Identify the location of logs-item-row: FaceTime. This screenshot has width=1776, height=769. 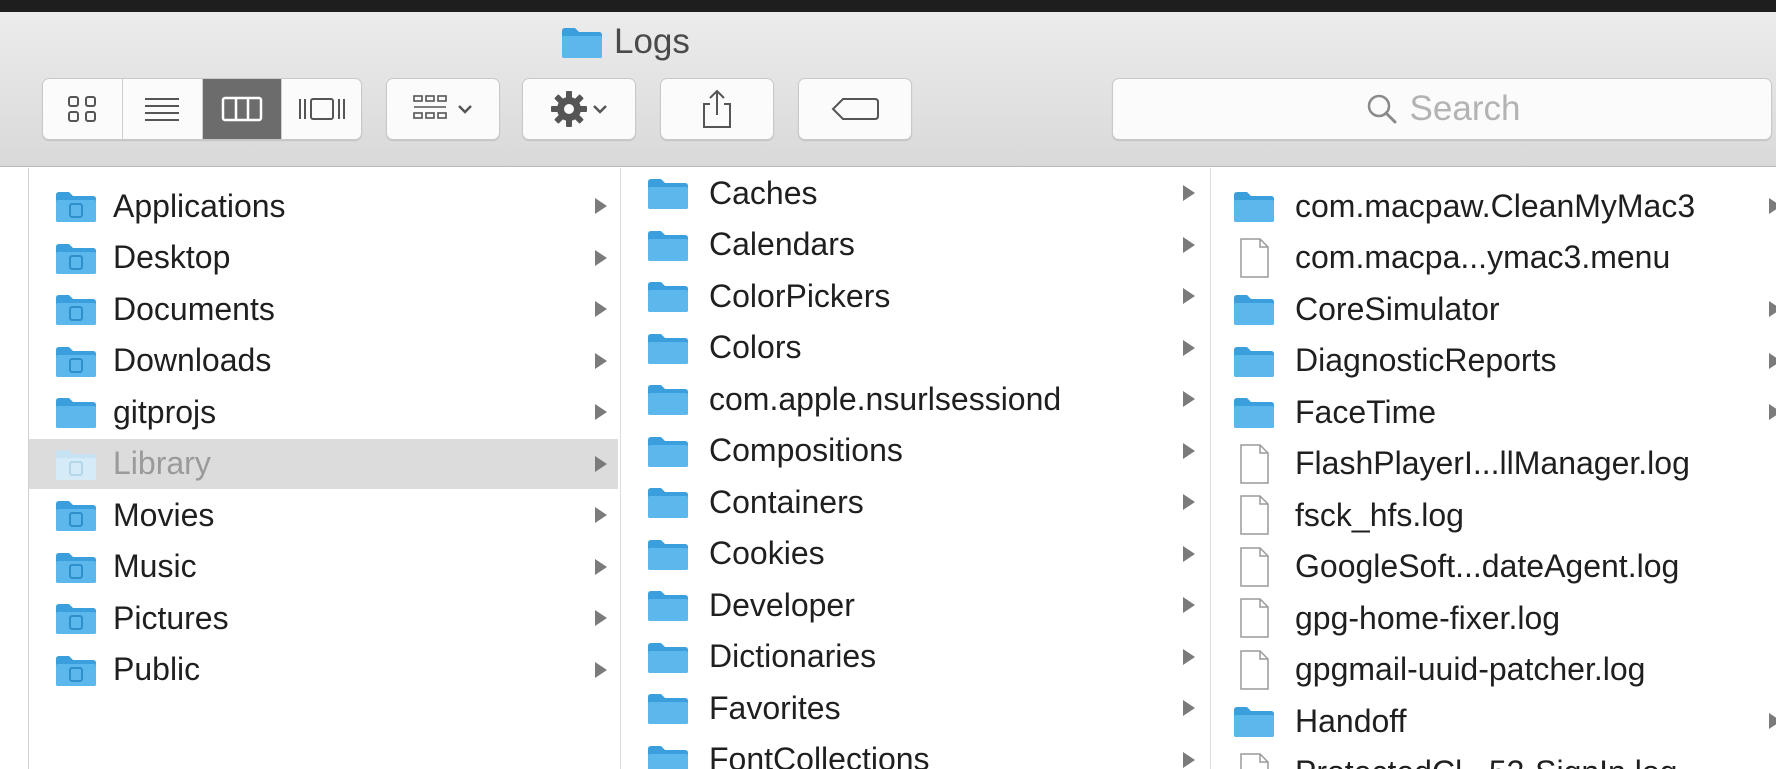
(1493, 412).